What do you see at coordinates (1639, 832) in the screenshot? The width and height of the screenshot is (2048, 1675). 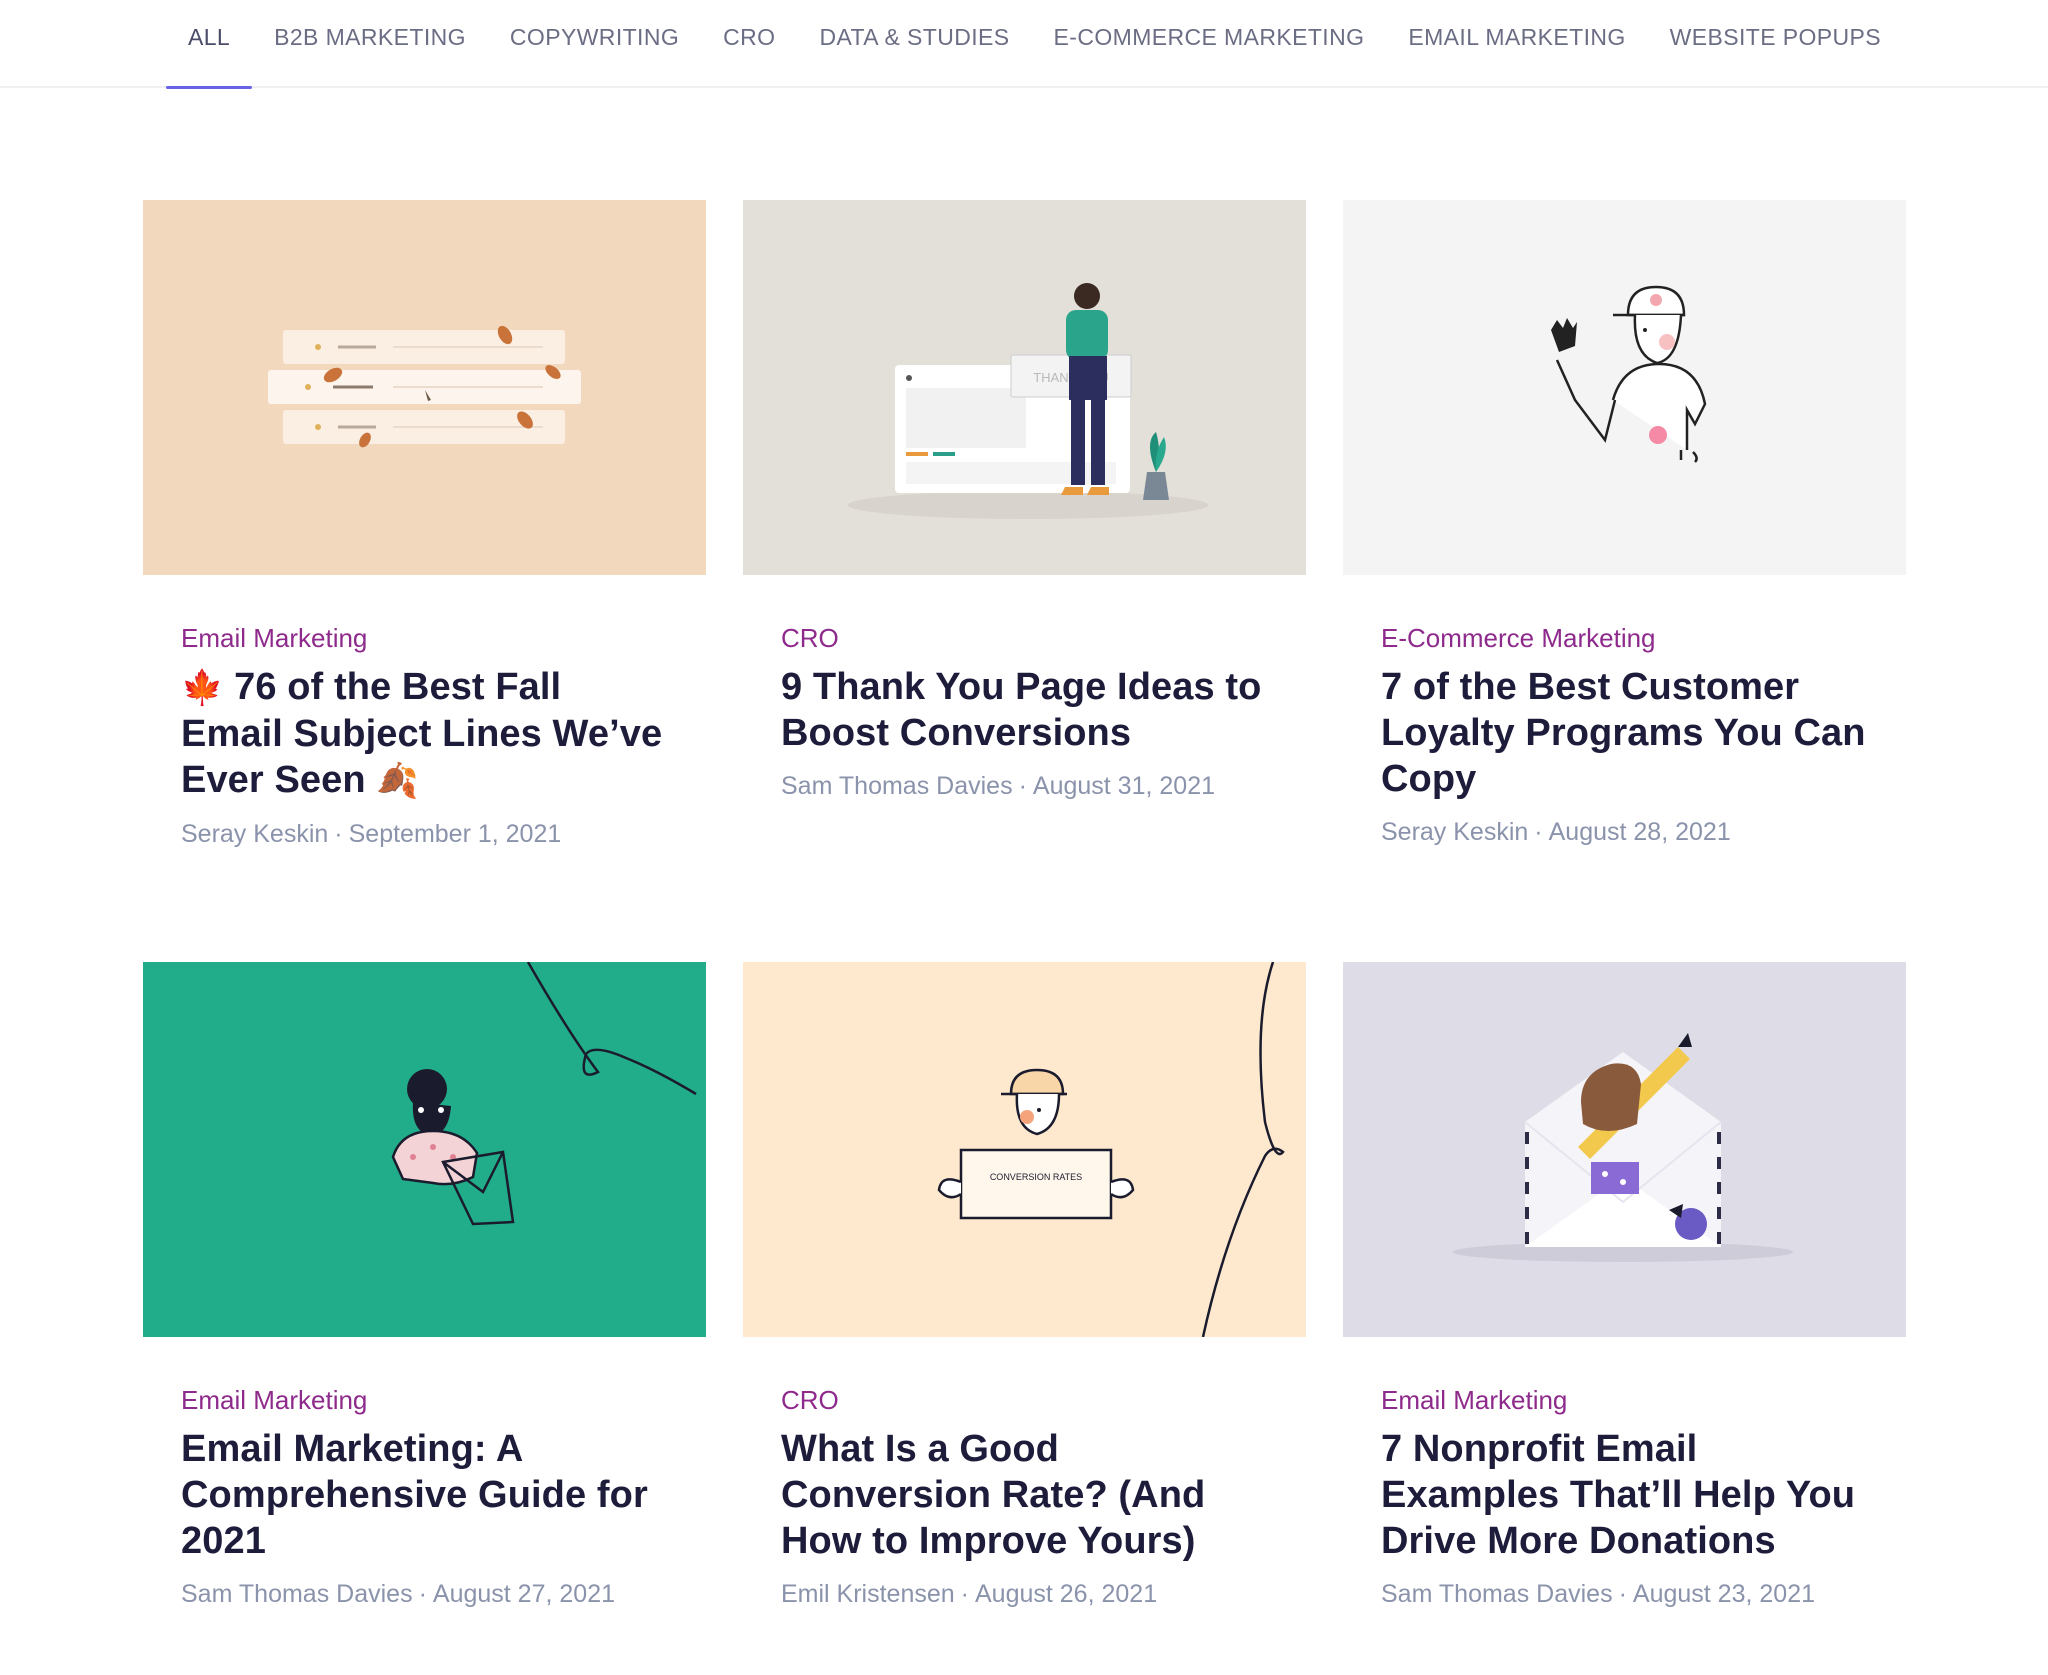 I see `post-date: August 28, 2021` at bounding box center [1639, 832].